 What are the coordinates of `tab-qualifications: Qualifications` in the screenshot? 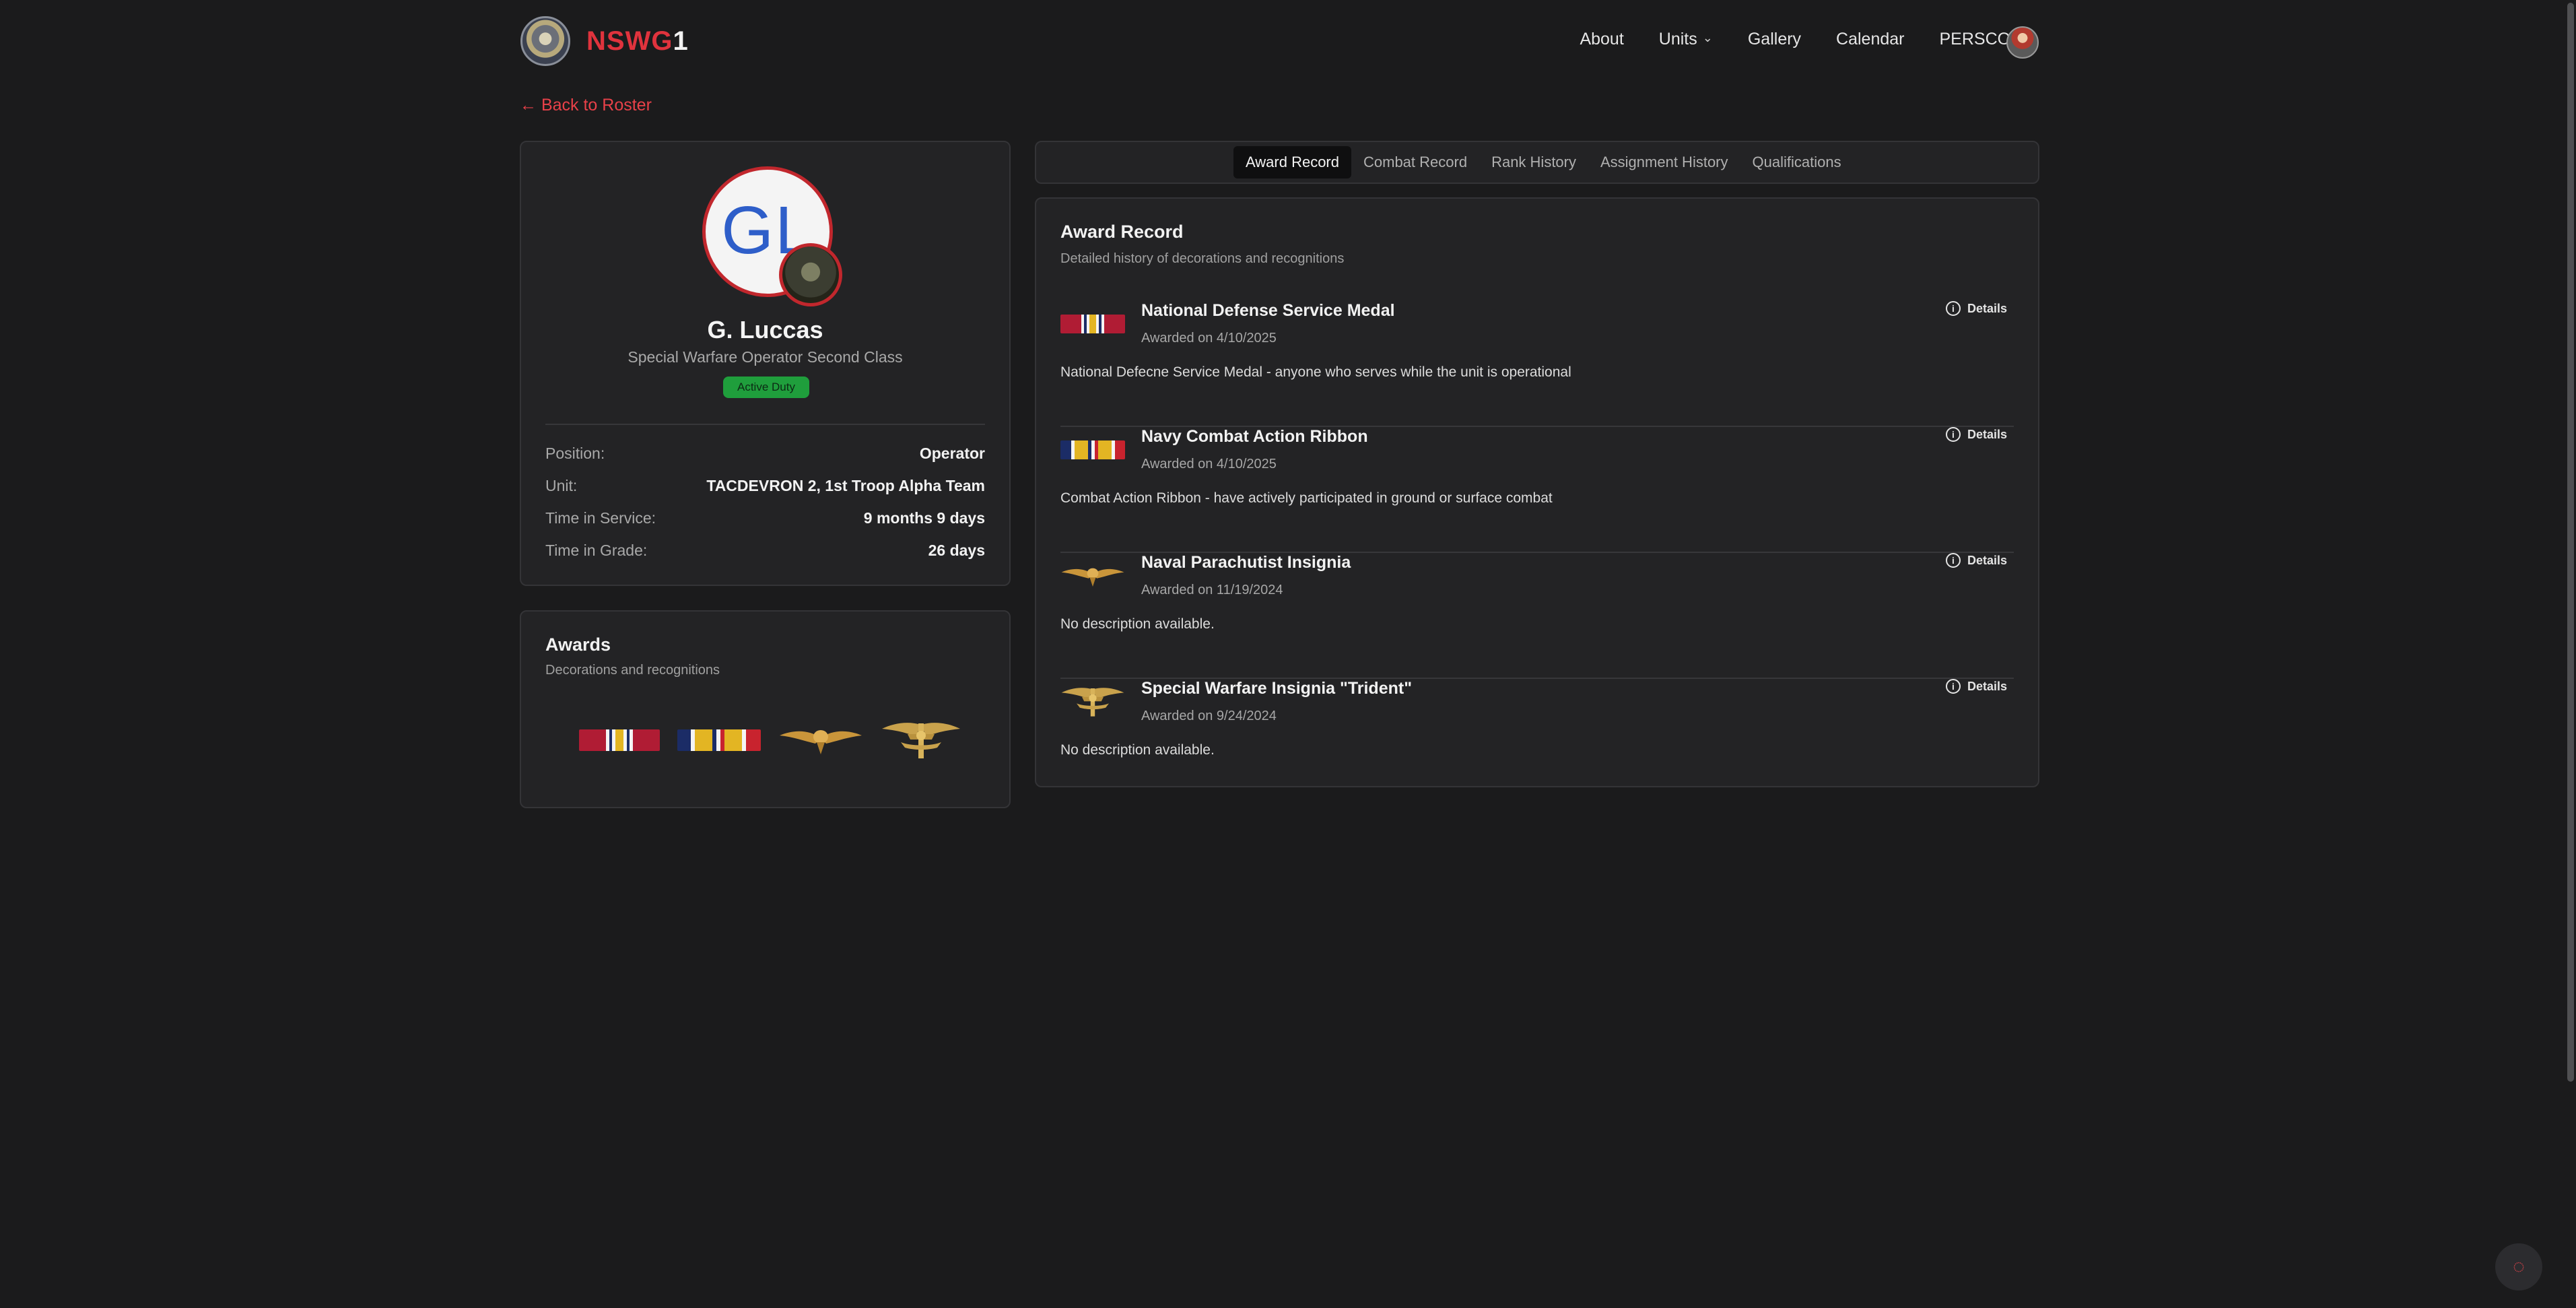 It's located at (1797, 162).